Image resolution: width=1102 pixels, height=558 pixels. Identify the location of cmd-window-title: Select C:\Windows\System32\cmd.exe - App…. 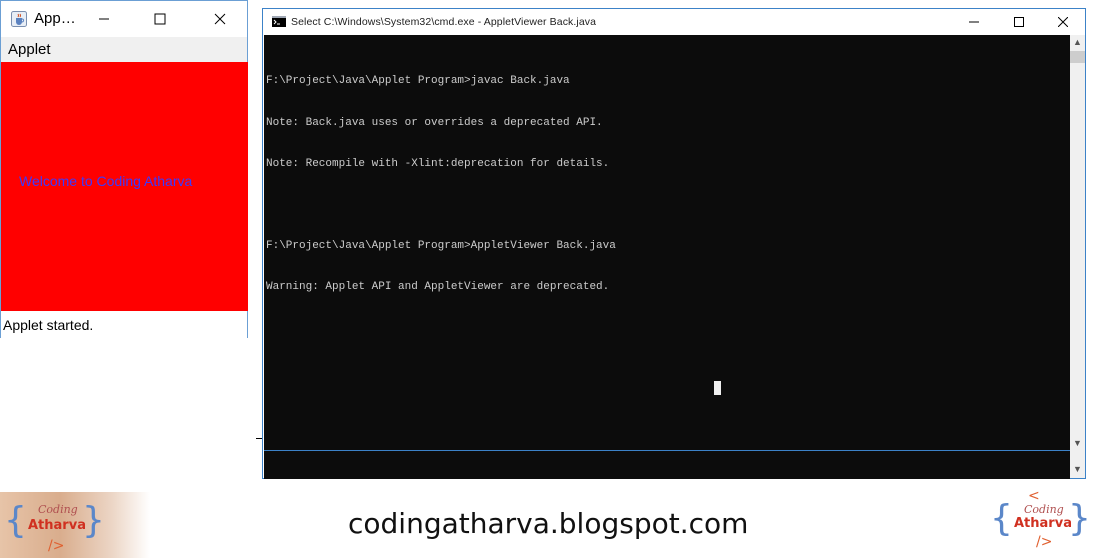
(444, 22).